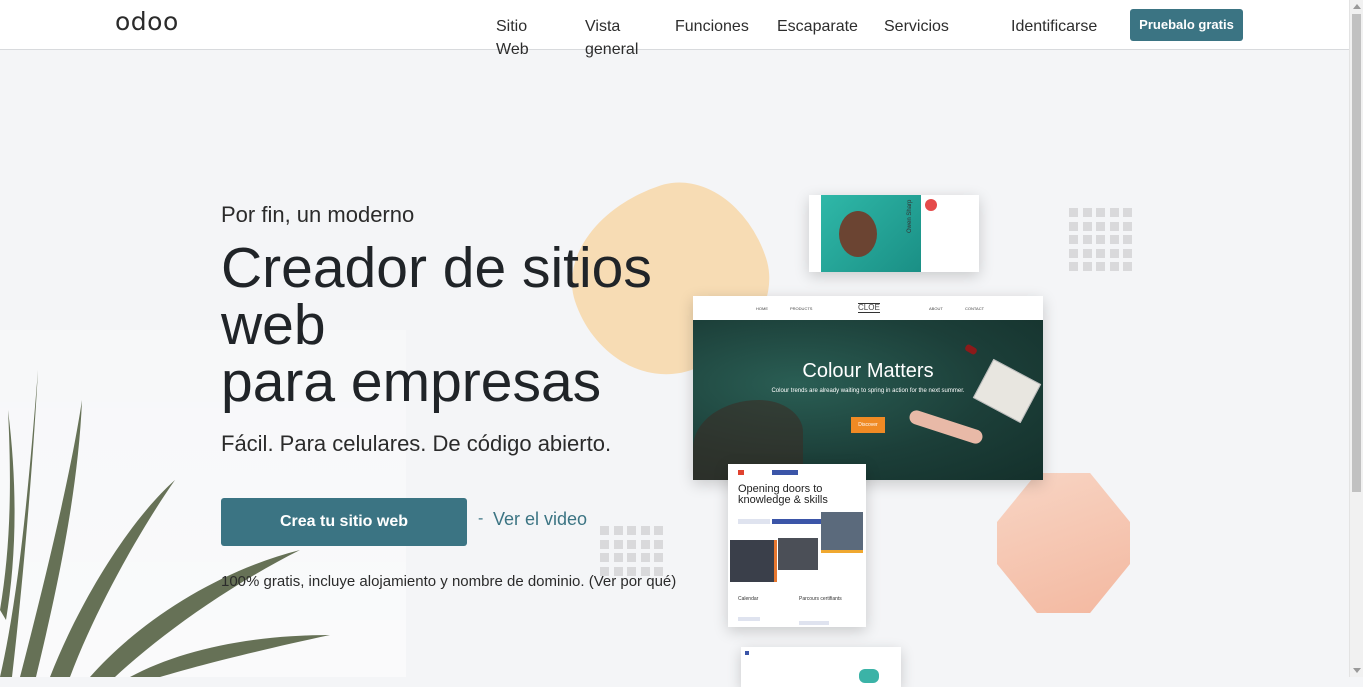  What do you see at coordinates (1357, 6) in the screenshot?
I see `scroll-up-arrow-icon` at bounding box center [1357, 6].